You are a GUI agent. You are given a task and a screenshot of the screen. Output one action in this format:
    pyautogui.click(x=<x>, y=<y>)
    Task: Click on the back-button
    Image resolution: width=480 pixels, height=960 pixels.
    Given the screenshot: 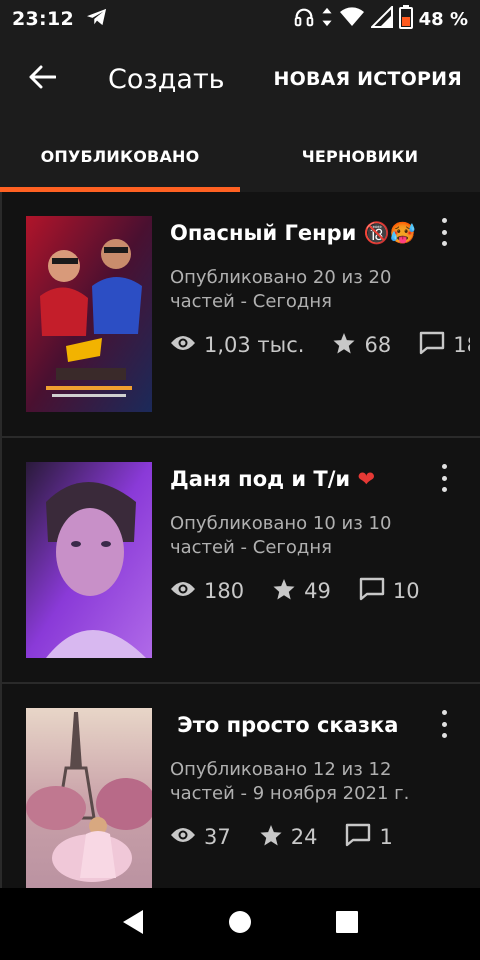 What is the action you would take?
    pyautogui.click(x=42, y=79)
    